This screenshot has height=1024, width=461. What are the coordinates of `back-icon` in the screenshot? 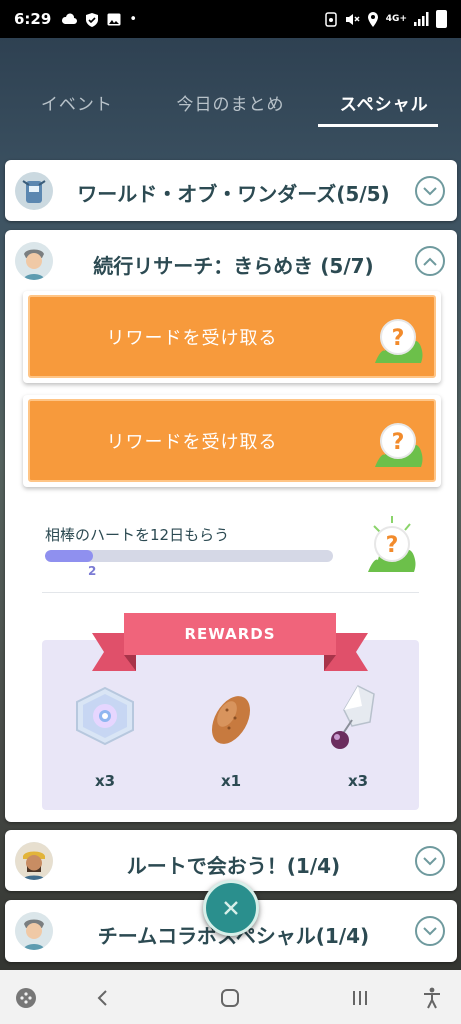 It's located at (102, 998).